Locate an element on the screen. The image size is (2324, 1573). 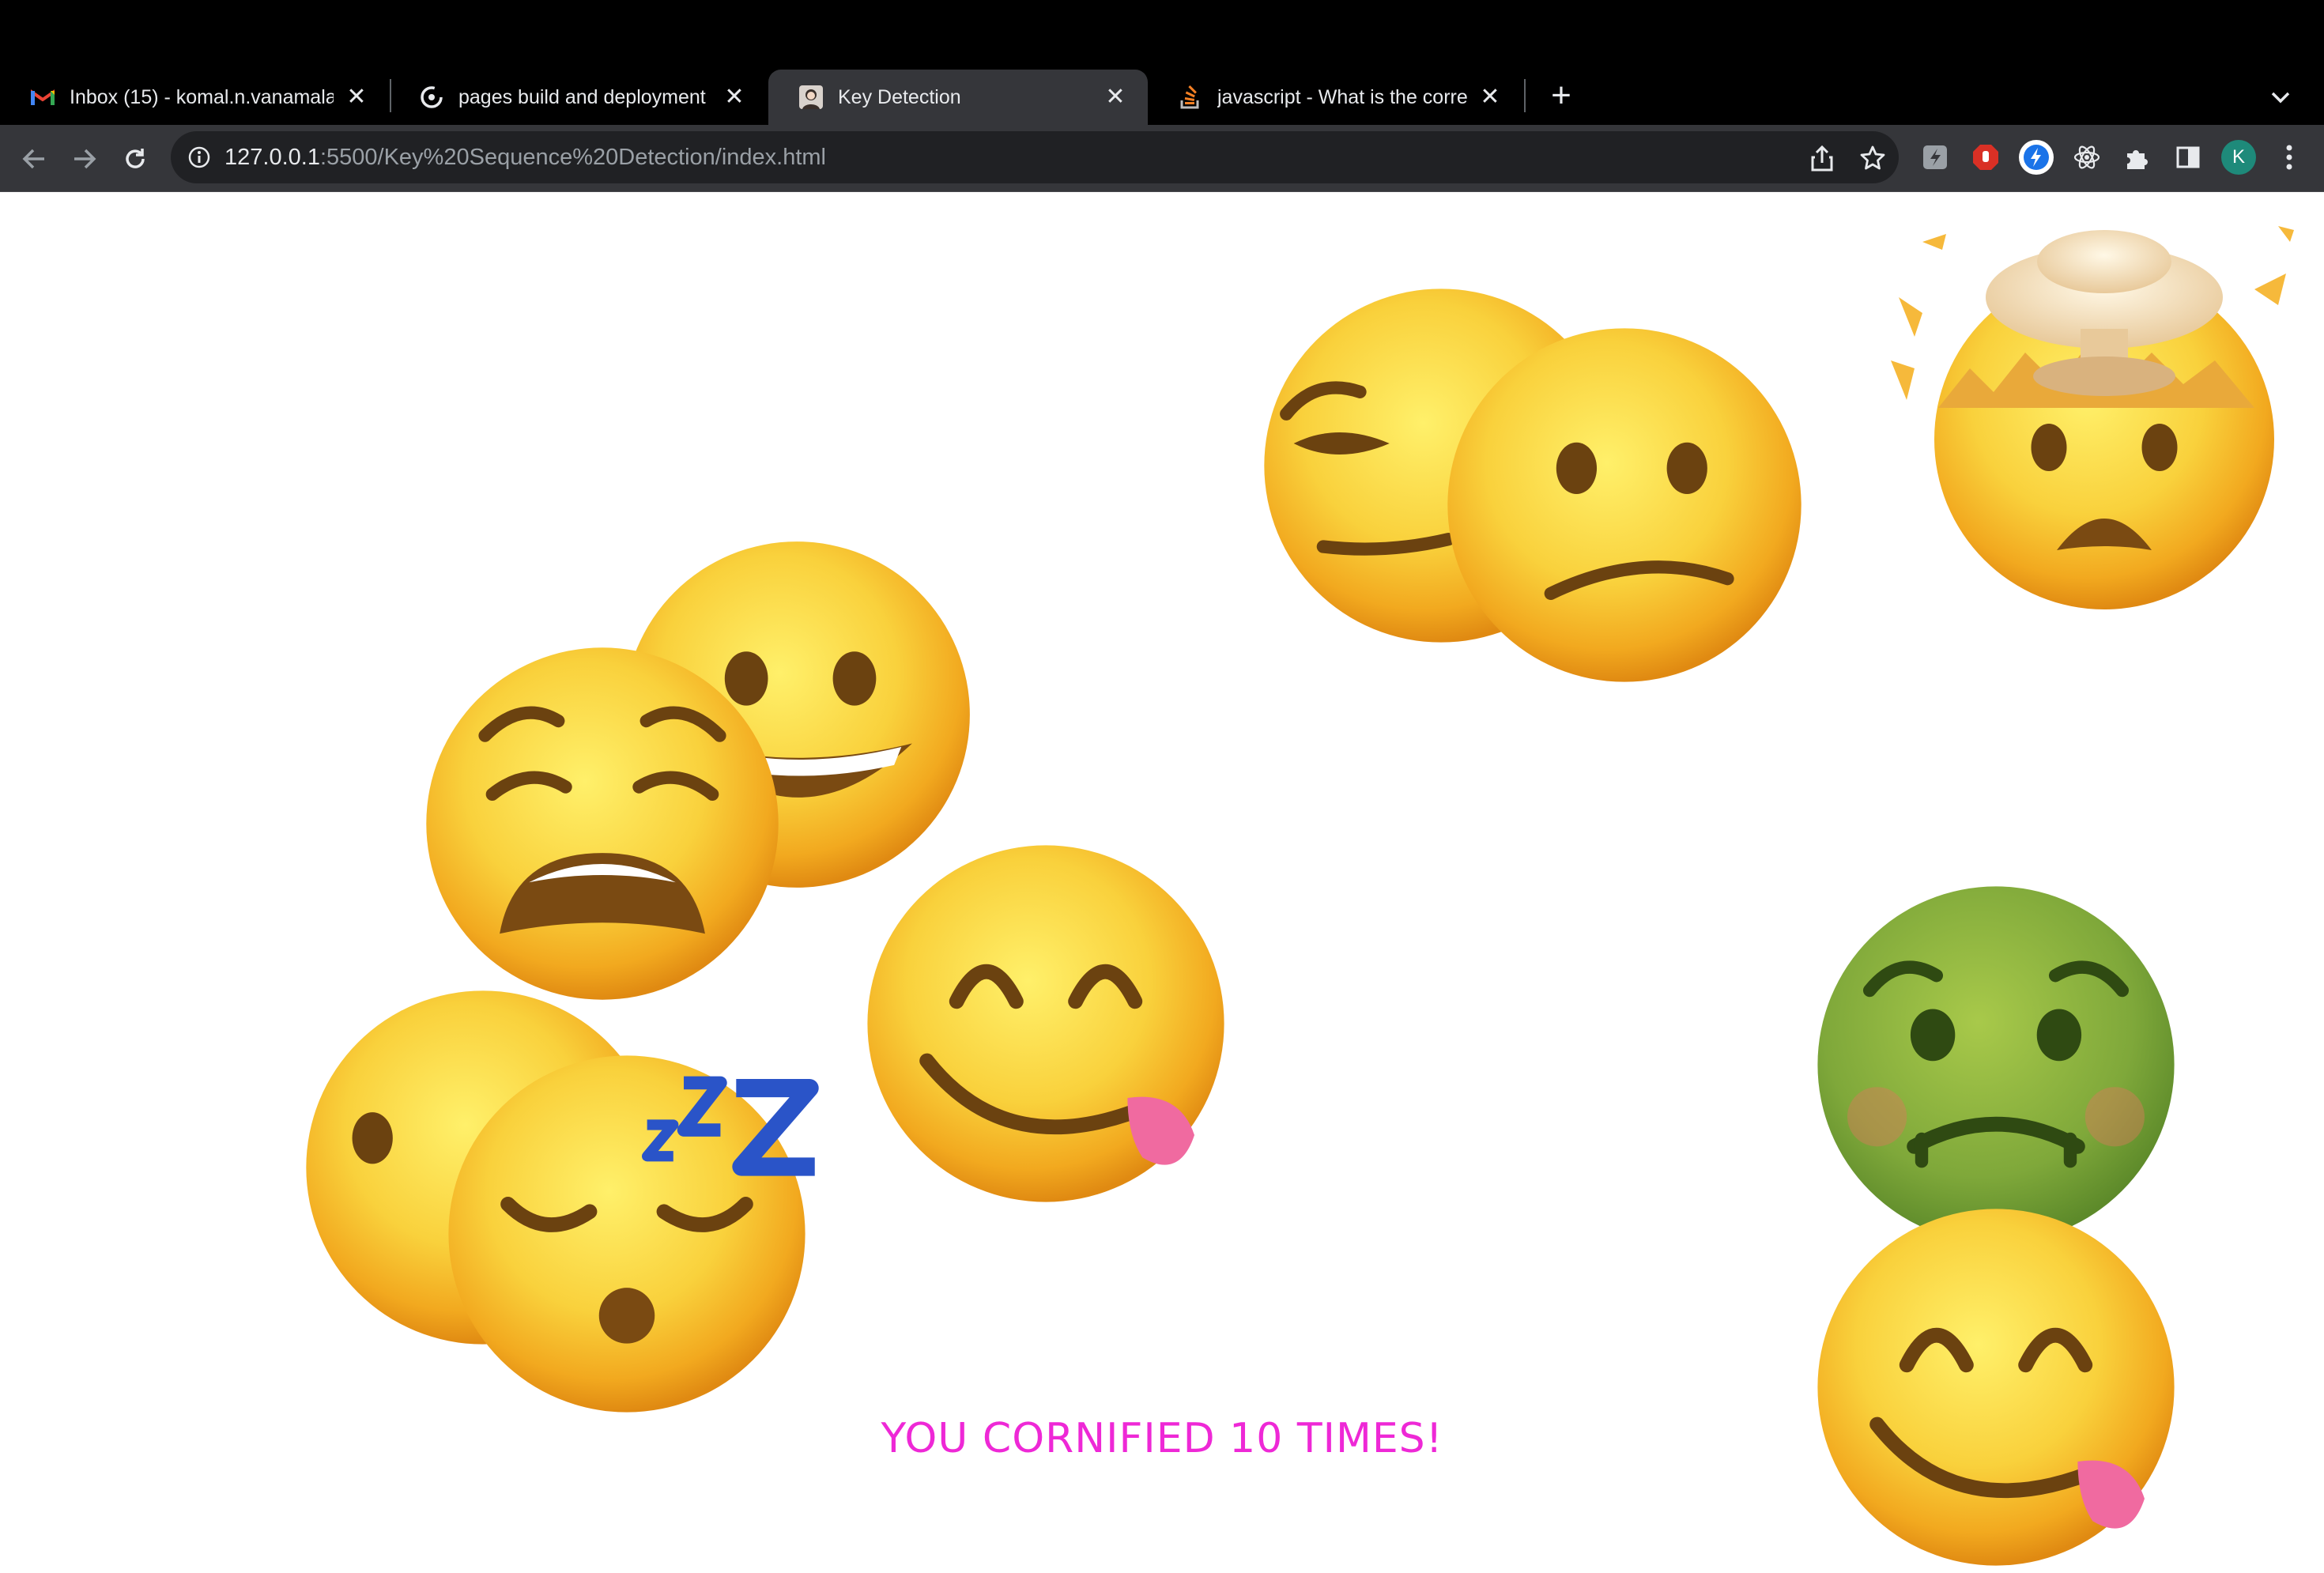
github-icon is located at coordinates (431, 98).